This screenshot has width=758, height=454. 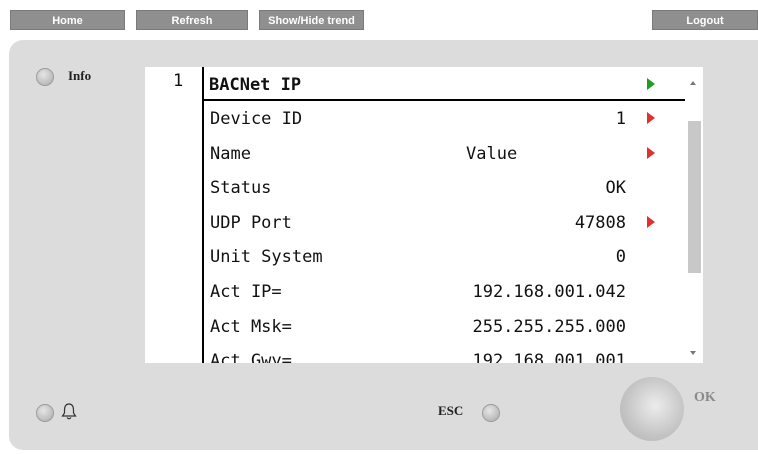 What do you see at coordinates (615, 188) in the screenshot?
I see `parameter-value: OK` at bounding box center [615, 188].